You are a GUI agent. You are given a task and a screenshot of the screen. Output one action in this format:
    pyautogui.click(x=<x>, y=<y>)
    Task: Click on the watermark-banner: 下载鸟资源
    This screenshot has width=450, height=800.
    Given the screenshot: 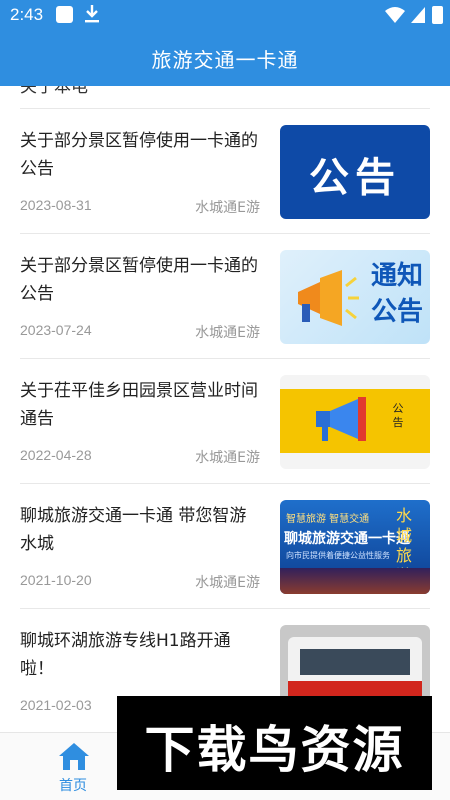 What is the action you would take?
    pyautogui.click(x=274, y=743)
    